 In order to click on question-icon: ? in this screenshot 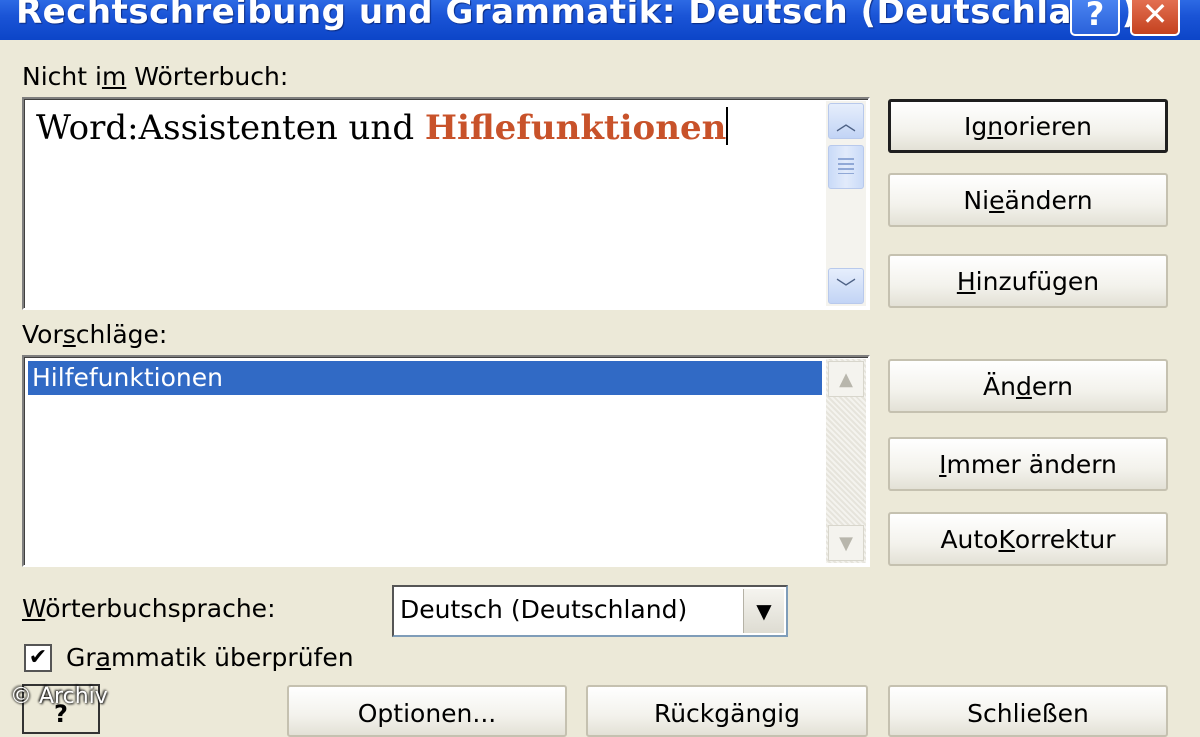, I will do `click(1095, 16)`.